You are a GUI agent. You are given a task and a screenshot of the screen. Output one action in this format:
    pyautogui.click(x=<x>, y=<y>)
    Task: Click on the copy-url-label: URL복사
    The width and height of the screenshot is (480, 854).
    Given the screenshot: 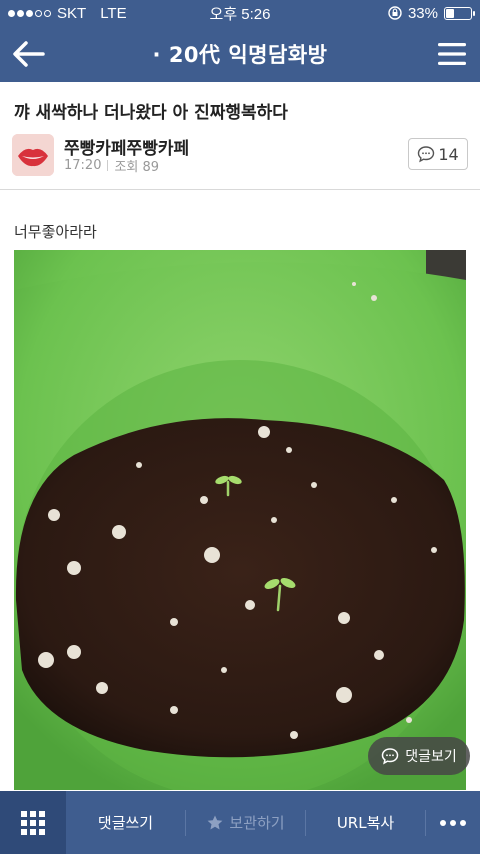 What is the action you would take?
    pyautogui.click(x=365, y=823)
    